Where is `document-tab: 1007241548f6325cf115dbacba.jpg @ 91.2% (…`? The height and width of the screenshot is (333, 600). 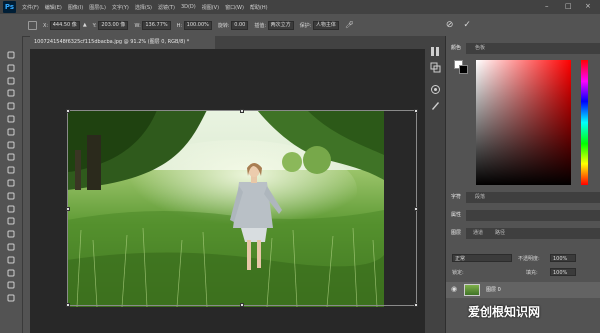
document-tab: 1007241548f6325cf115dbacba.jpg @ 91.2% (… is located at coordinates (122, 42).